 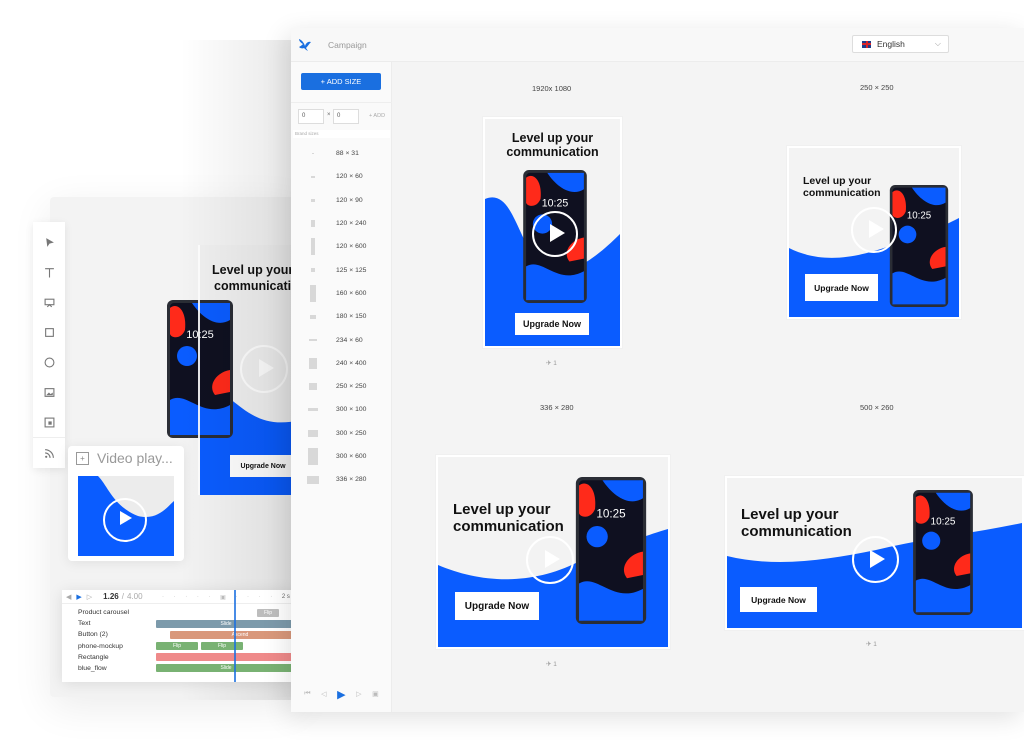 What do you see at coordinates (68, 597) in the screenshot?
I see `step-back-icon: ◀` at bounding box center [68, 597].